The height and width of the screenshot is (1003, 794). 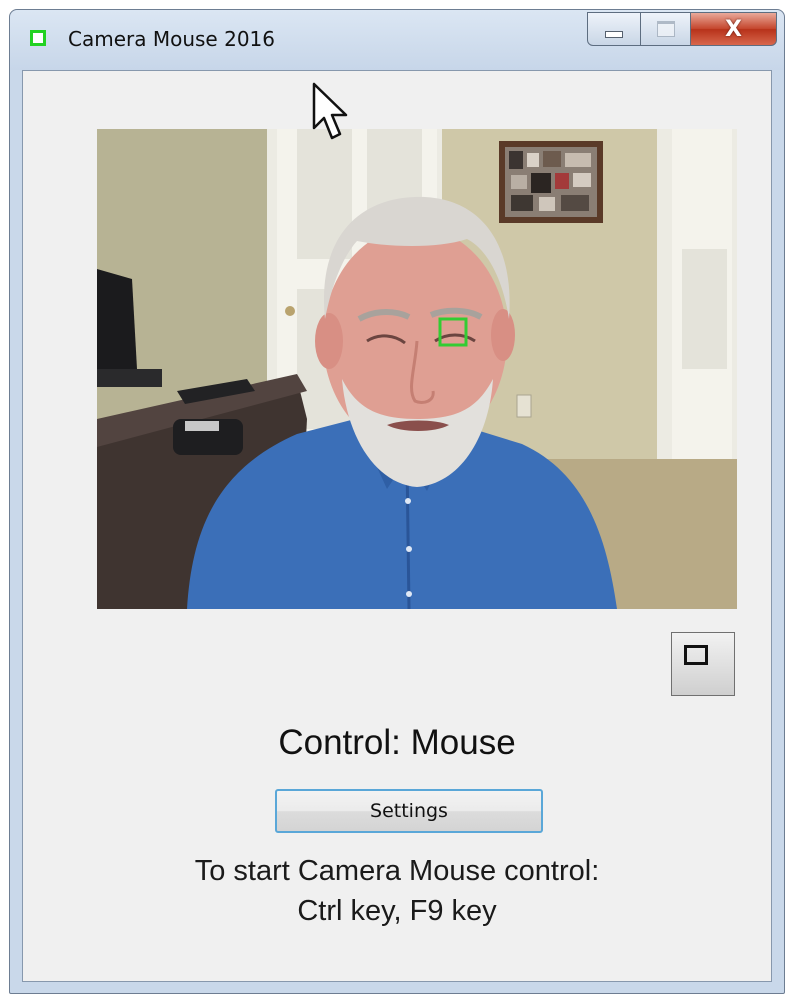 I want to click on close-button: X, so click(x=734, y=29).